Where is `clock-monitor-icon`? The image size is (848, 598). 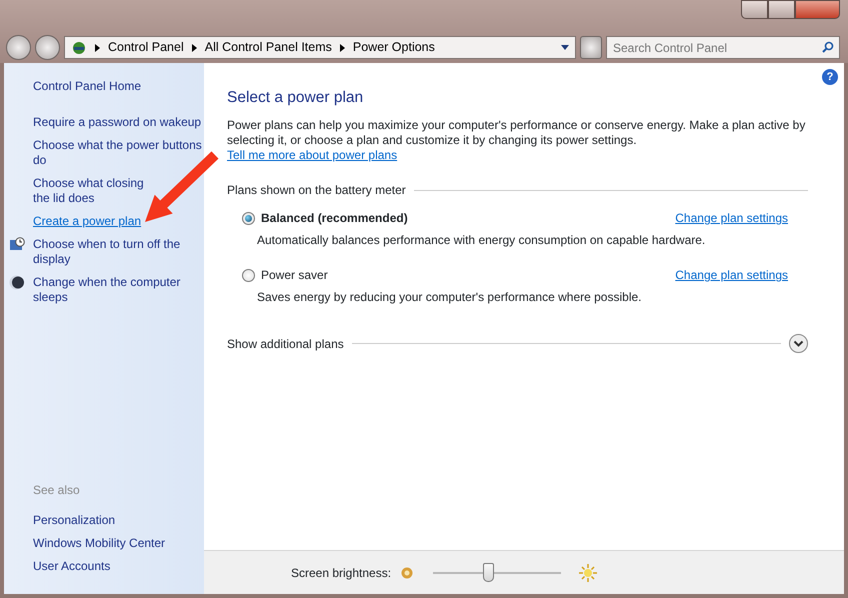
clock-monitor-icon is located at coordinates (17, 245).